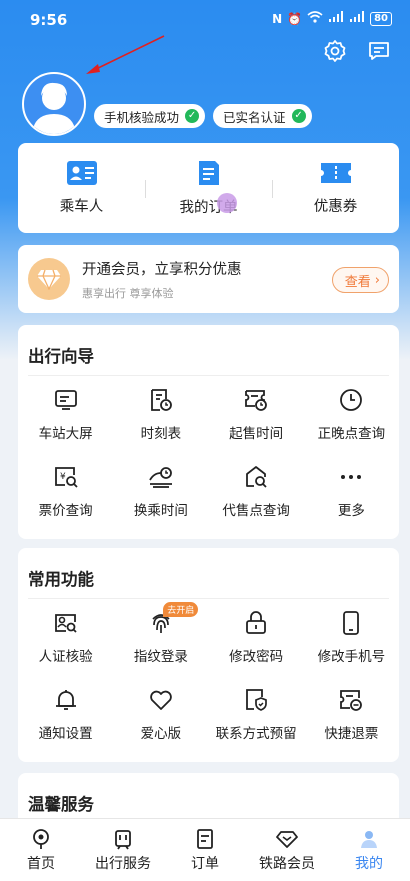  What do you see at coordinates (256, 511) in the screenshot?
I see `grid-item-label: 代售点查询` at bounding box center [256, 511].